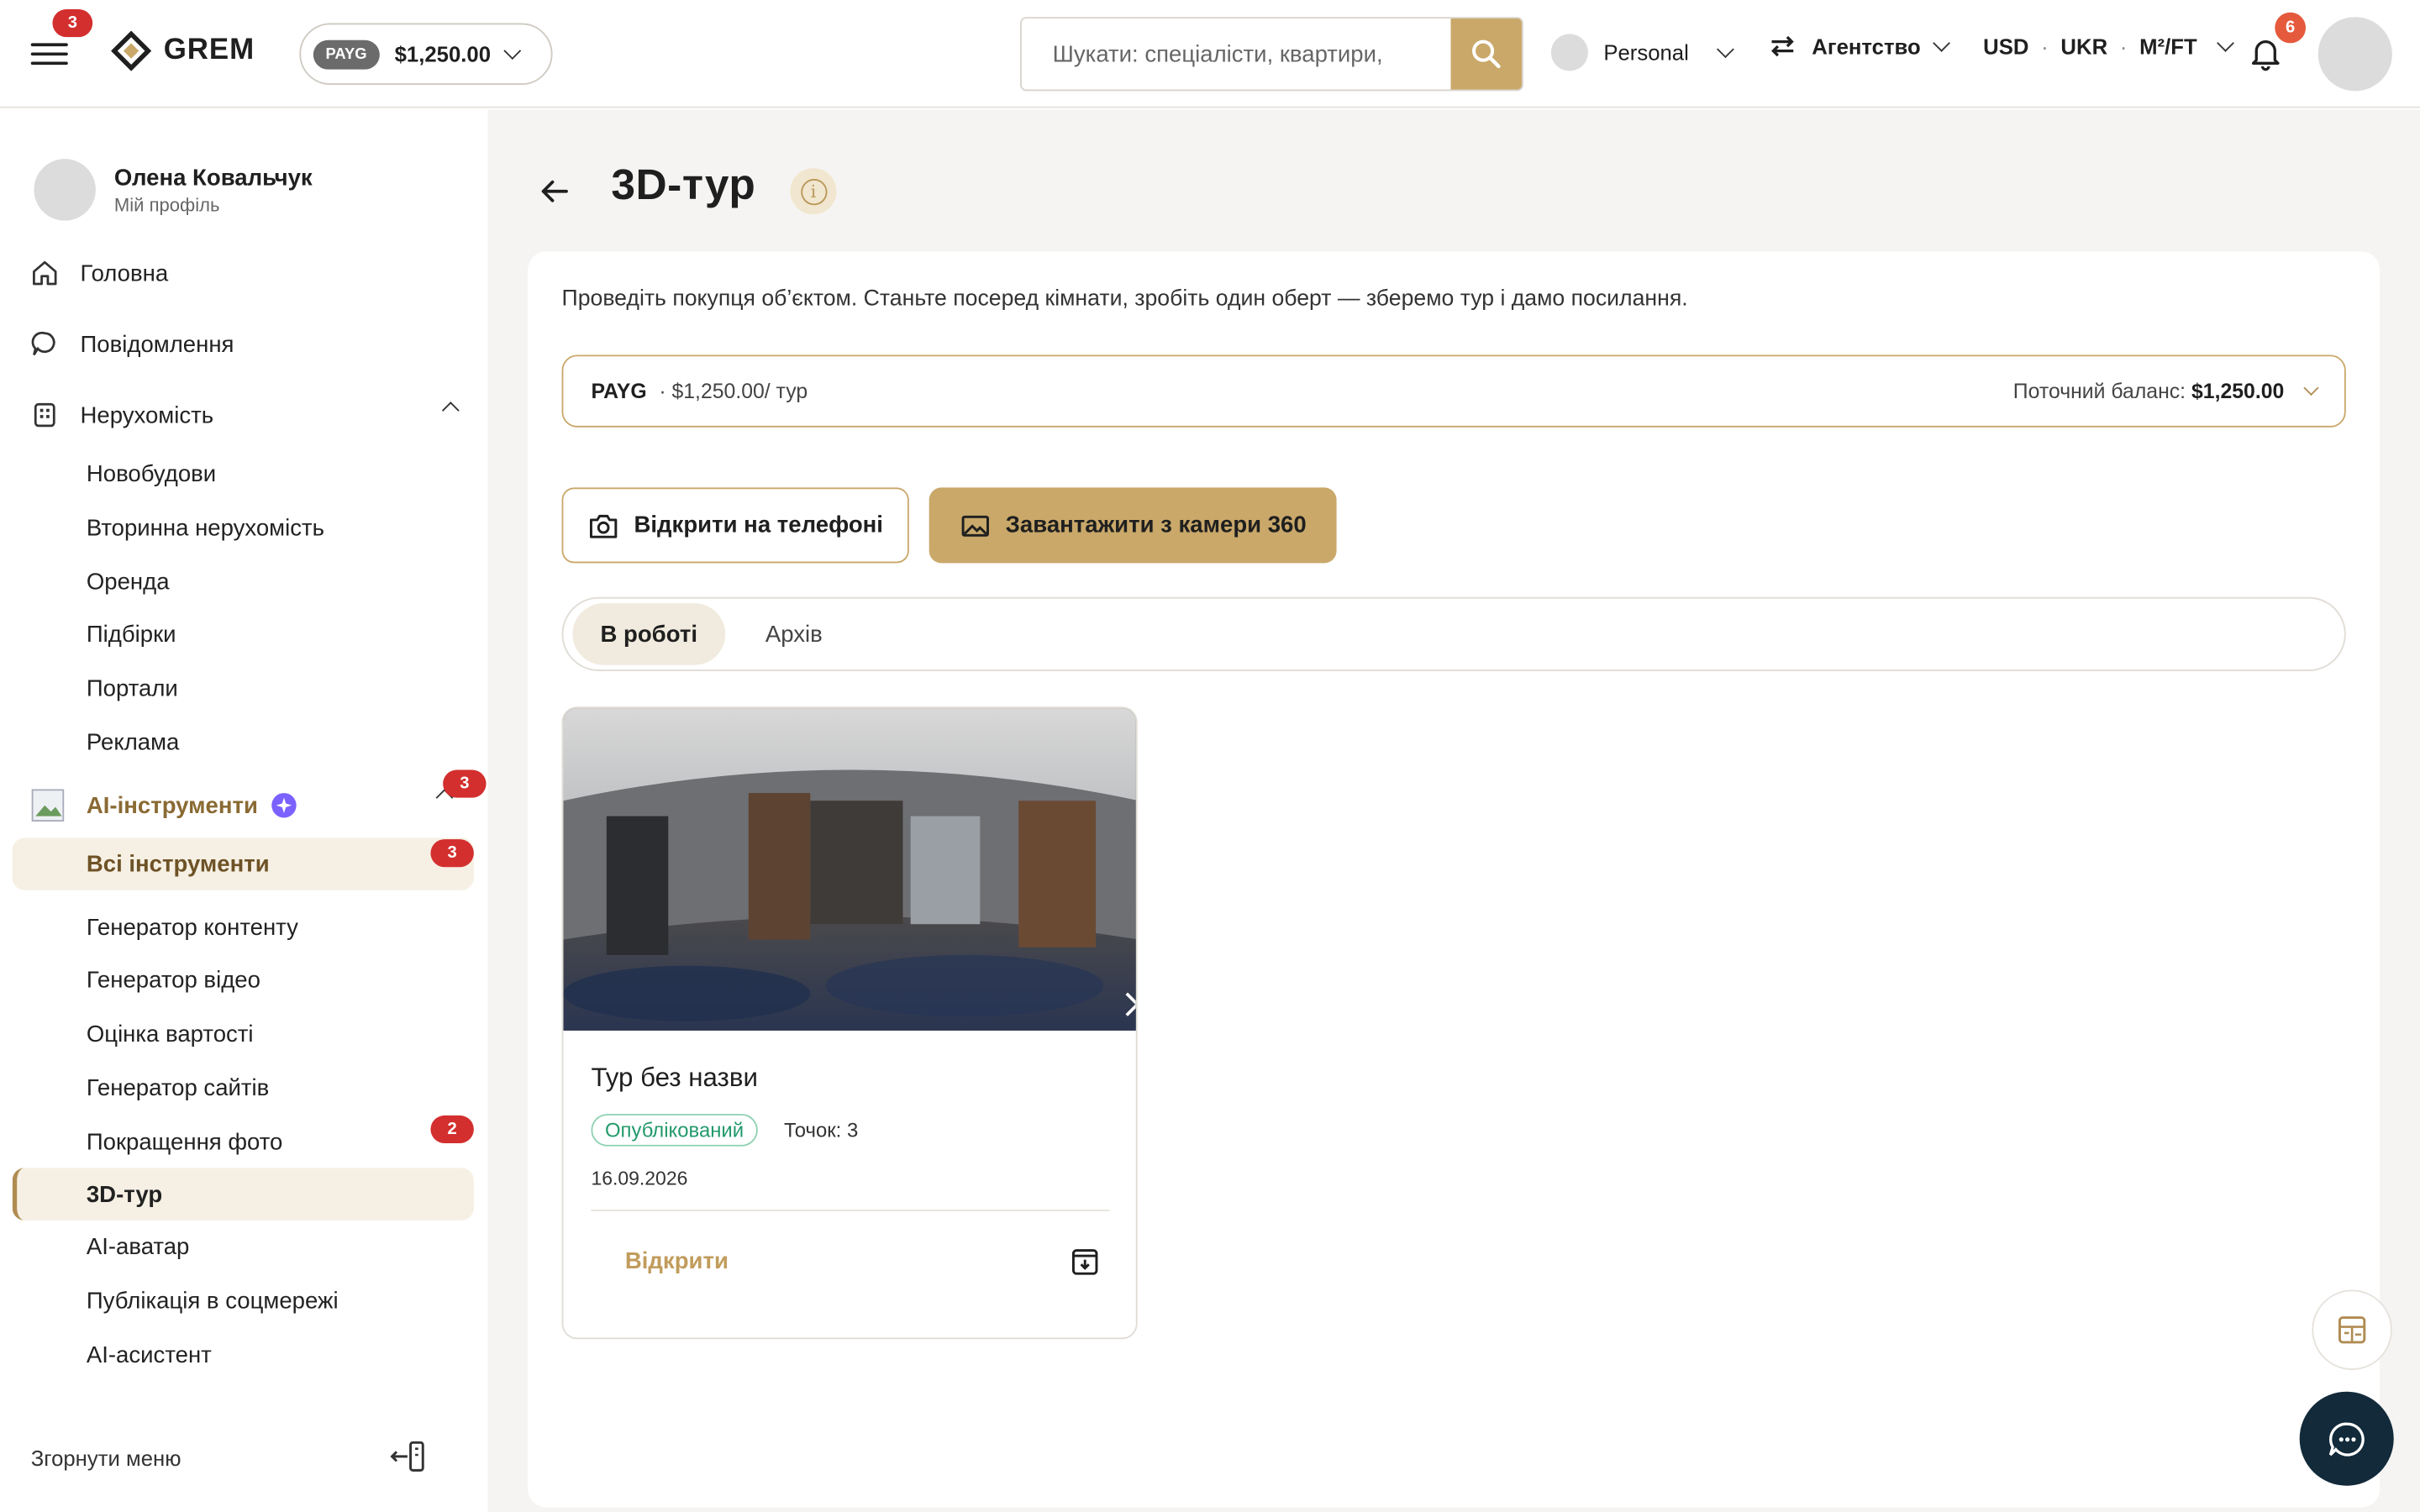 Image resolution: width=2420 pixels, height=1512 pixels. What do you see at coordinates (603, 525) in the screenshot?
I see `camera-icon` at bounding box center [603, 525].